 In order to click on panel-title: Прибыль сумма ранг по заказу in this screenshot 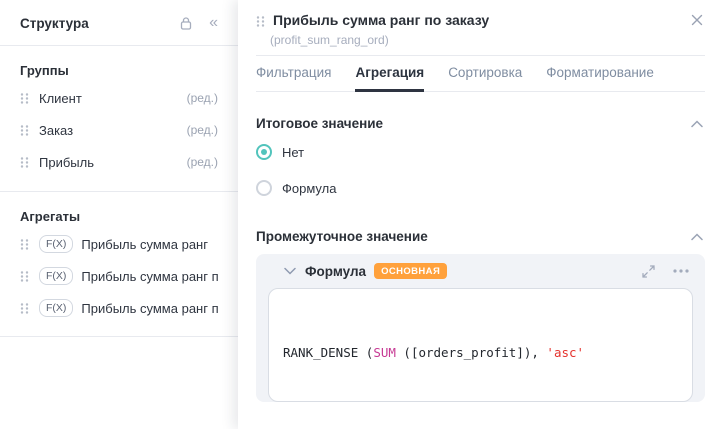, I will do `click(381, 20)`.